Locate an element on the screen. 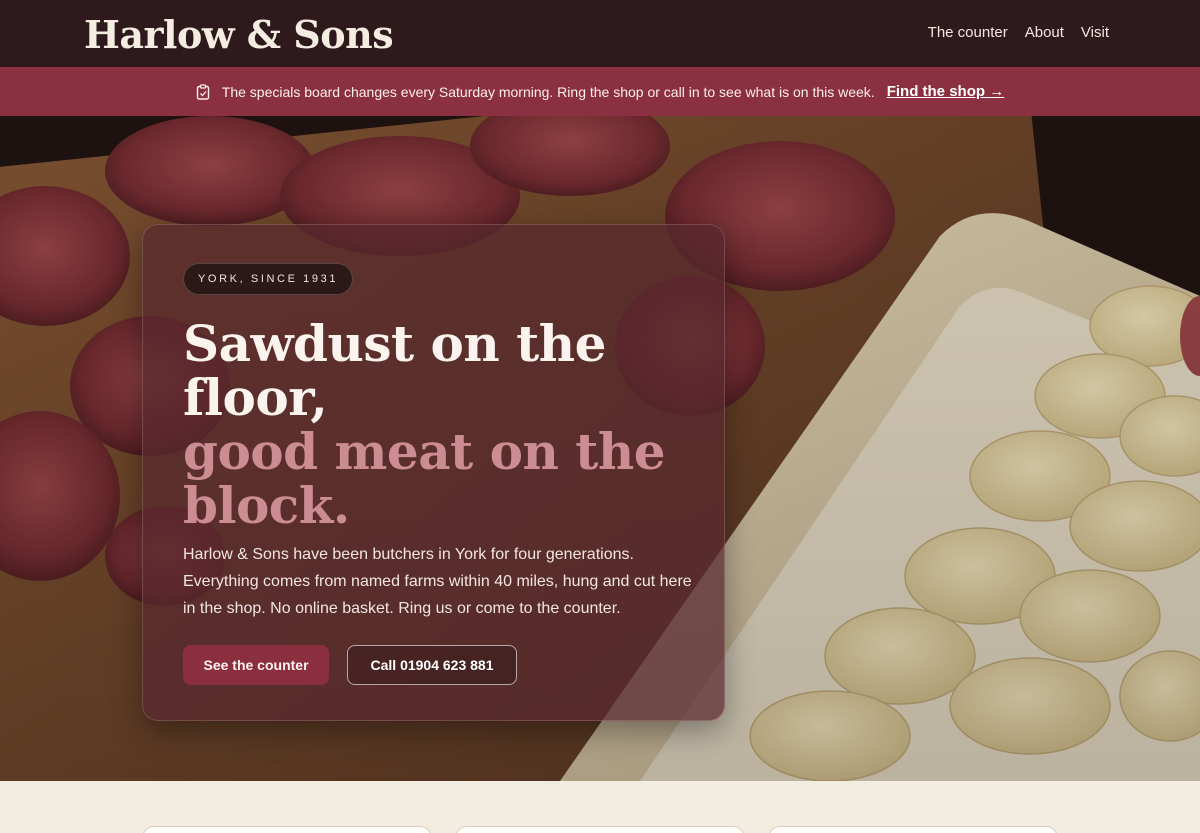  lower-section is located at coordinates (600, 807).